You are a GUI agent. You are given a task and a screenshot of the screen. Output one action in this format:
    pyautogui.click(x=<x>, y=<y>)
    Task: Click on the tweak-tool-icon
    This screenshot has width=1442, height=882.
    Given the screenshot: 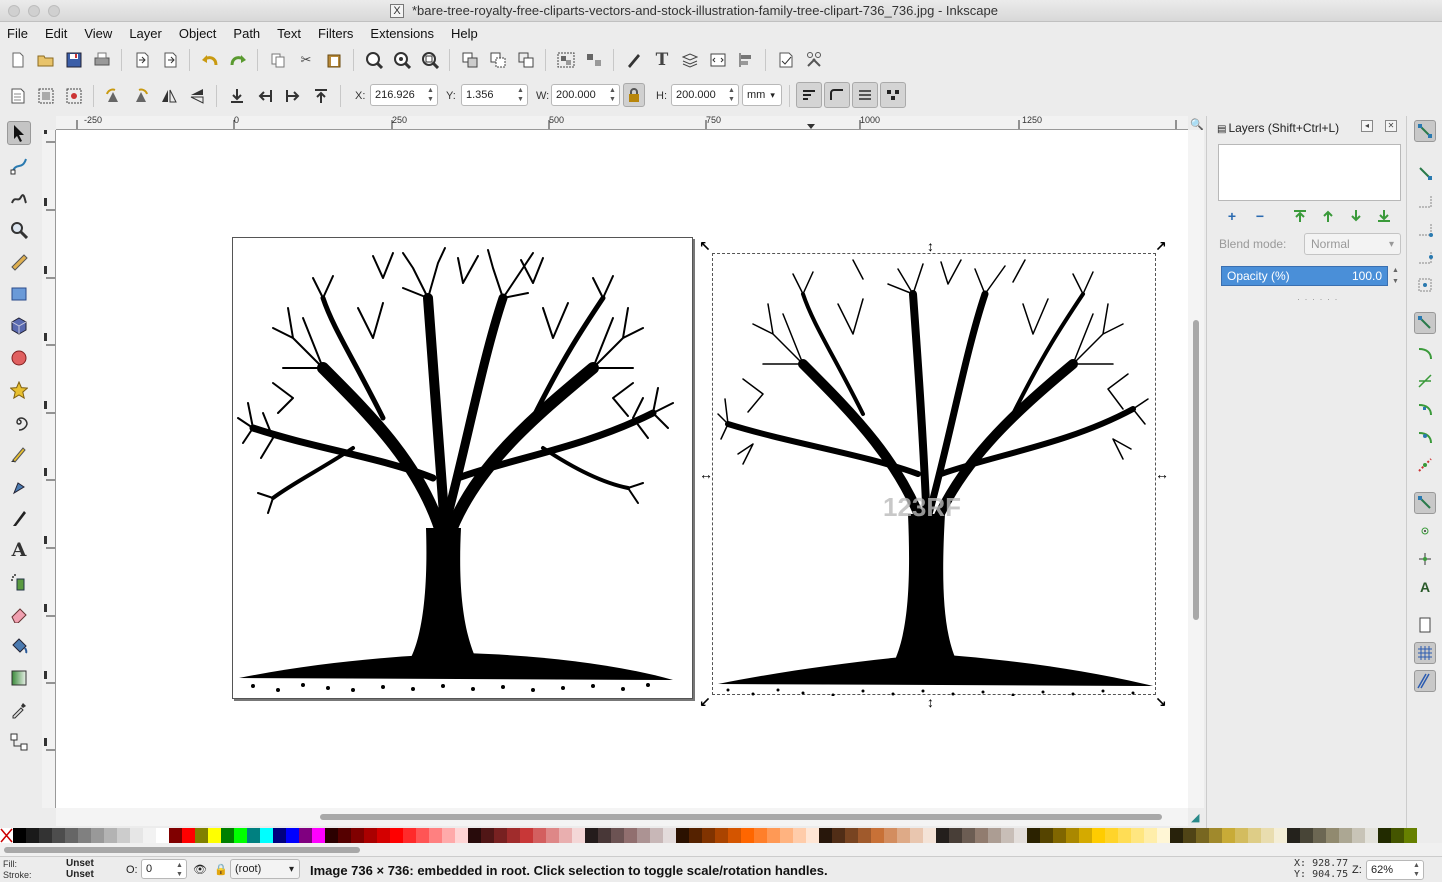 What is the action you would take?
    pyautogui.click(x=19, y=198)
    